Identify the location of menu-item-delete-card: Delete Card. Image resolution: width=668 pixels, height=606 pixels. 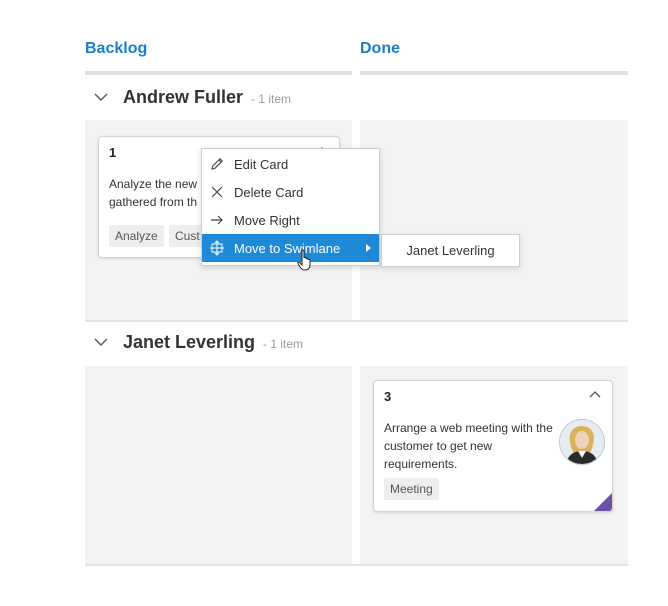
(290, 192).